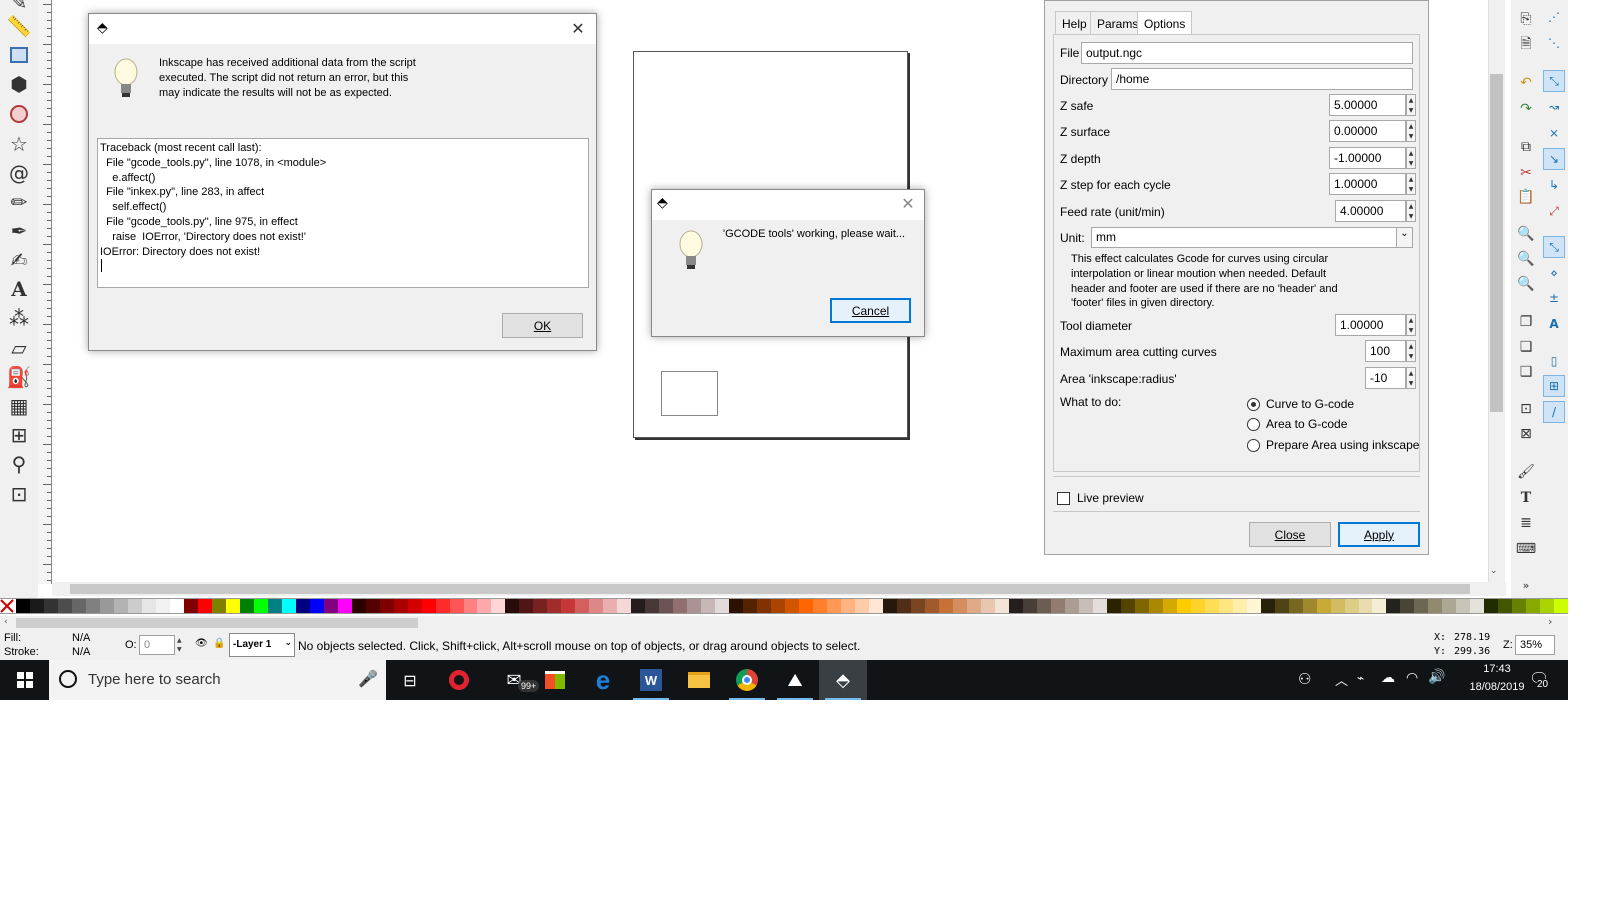  Describe the element at coordinates (157, 645) in the screenshot. I see `opacity-input: 0` at that location.